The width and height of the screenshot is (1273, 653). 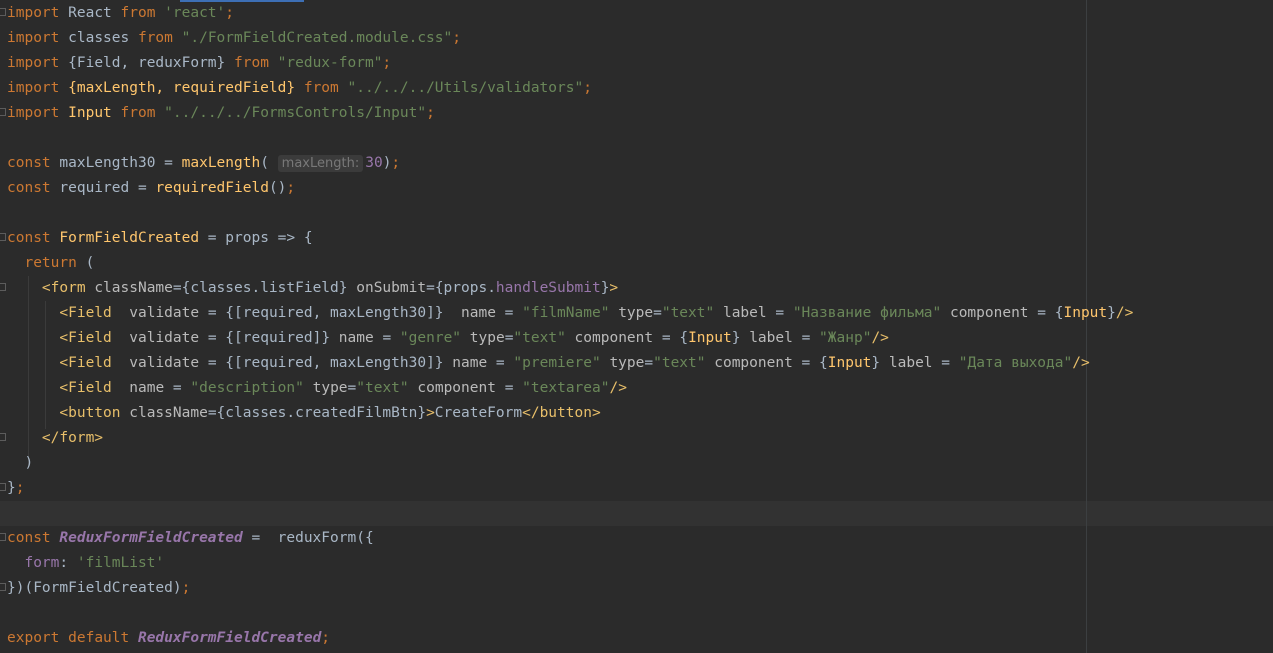 I want to click on parameter-hint: maxLength:, so click(x=320, y=163).